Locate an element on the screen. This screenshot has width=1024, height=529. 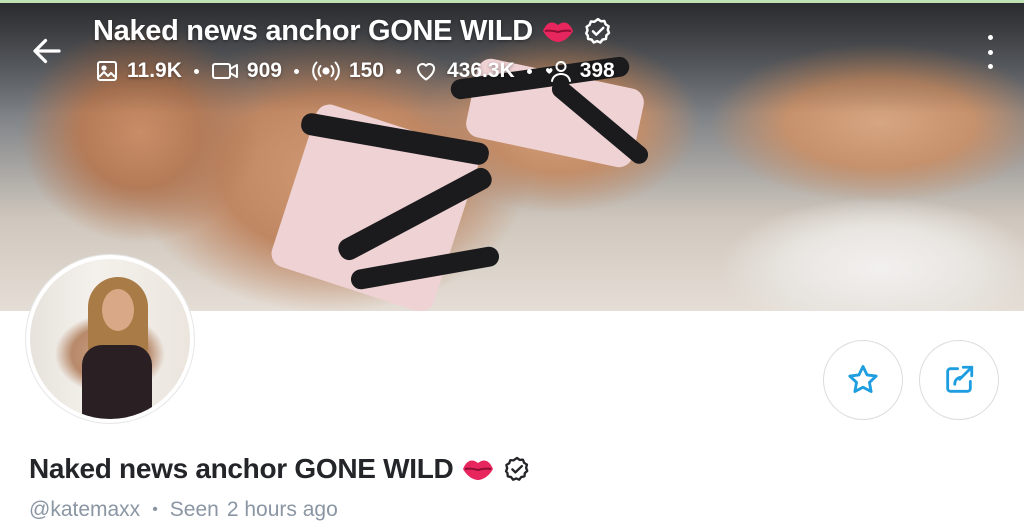
heart-icon is located at coordinates (425, 72).